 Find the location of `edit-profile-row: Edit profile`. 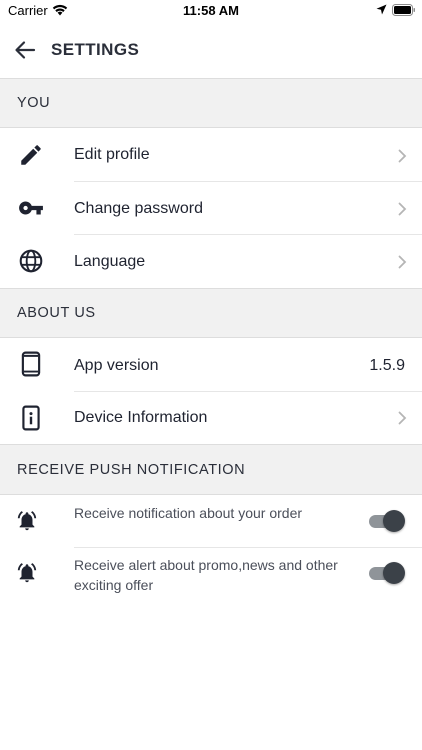

edit-profile-row: Edit profile is located at coordinates (211, 155).